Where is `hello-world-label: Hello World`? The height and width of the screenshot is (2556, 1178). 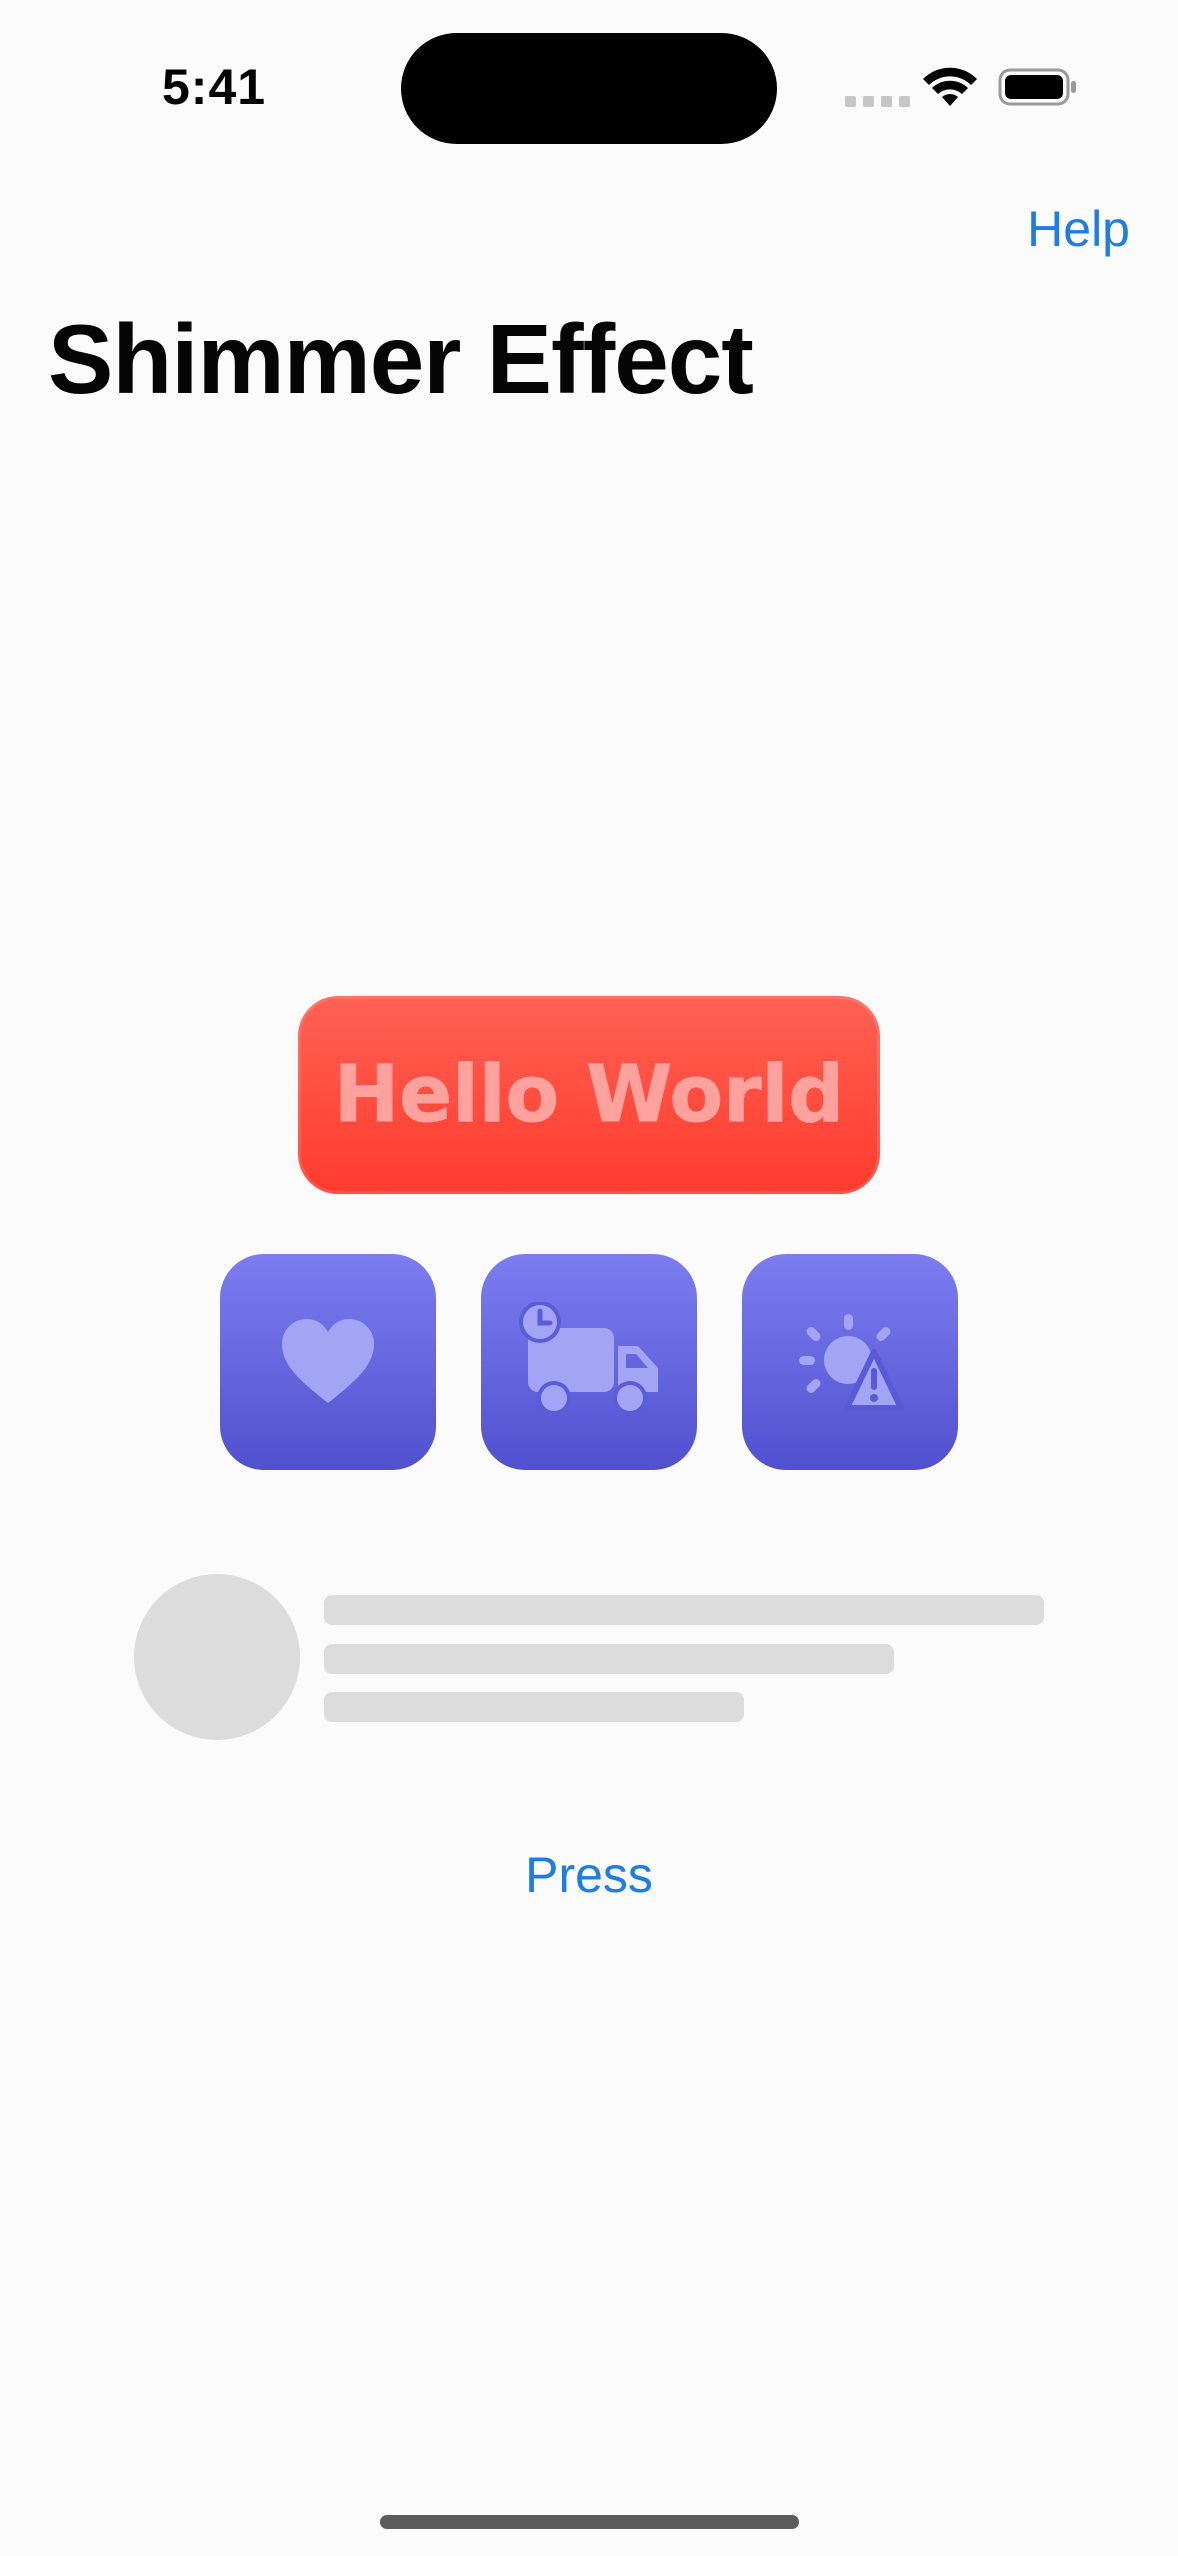
hello-world-label: Hello World is located at coordinates (589, 1095).